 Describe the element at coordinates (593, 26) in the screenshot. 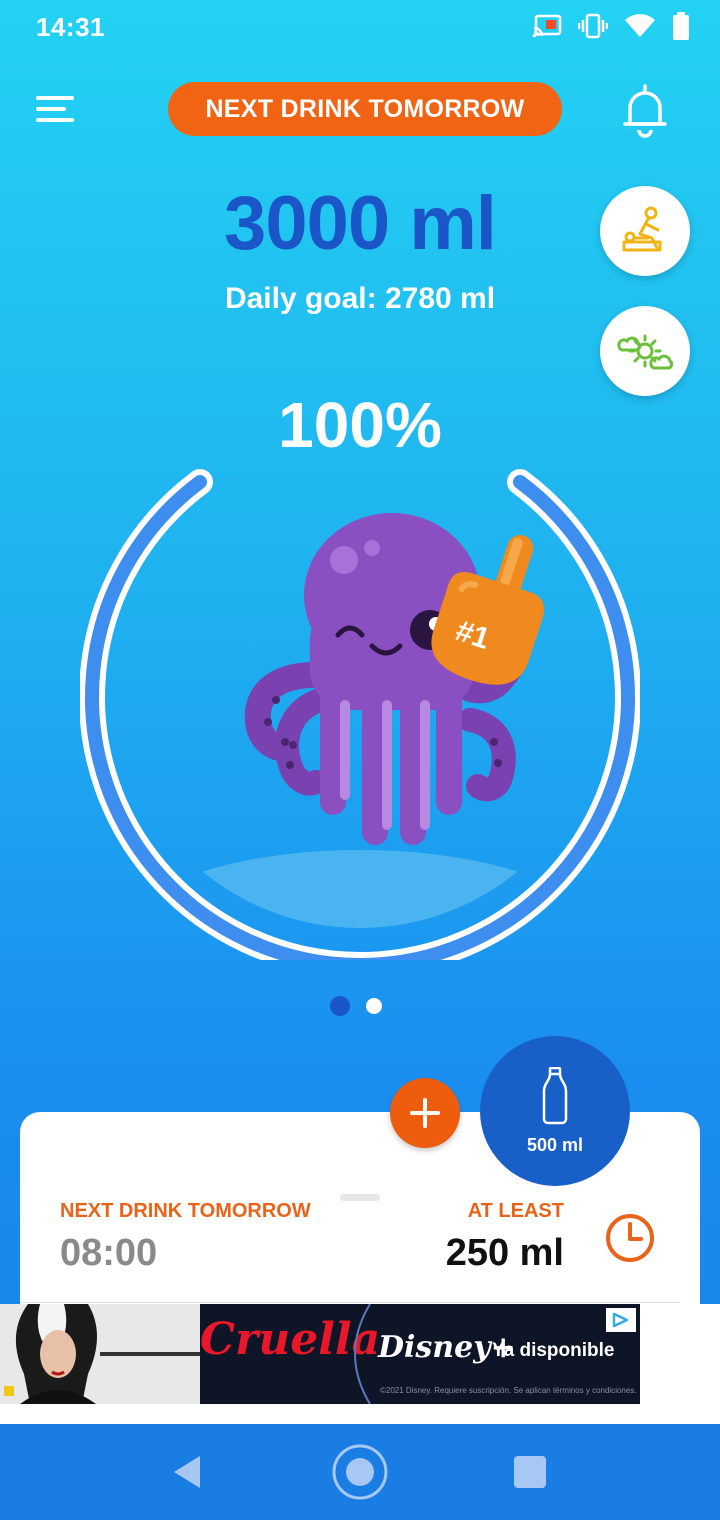

I see `vibrate-icon` at that location.